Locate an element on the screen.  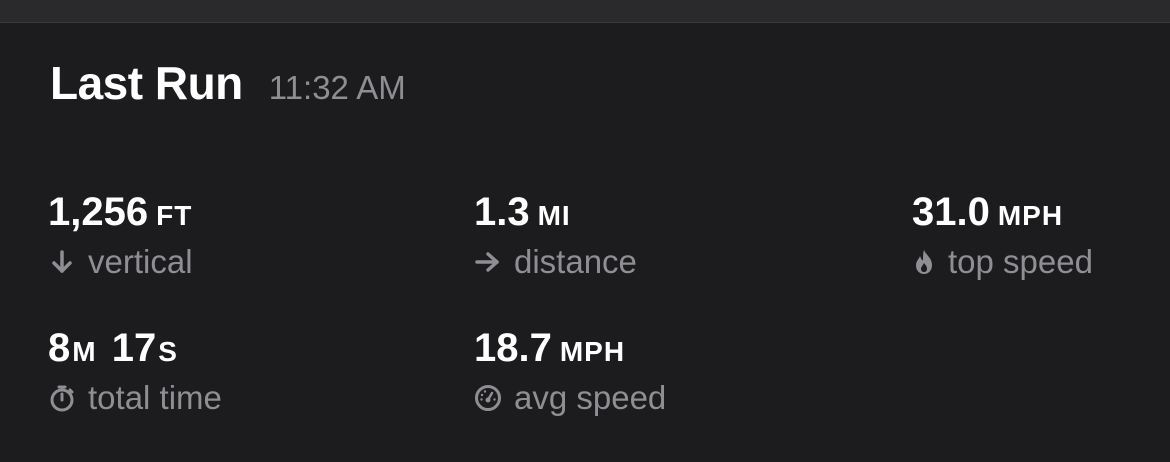
stat-top-speed-label-row: top speed is located at coordinates (1002, 262).